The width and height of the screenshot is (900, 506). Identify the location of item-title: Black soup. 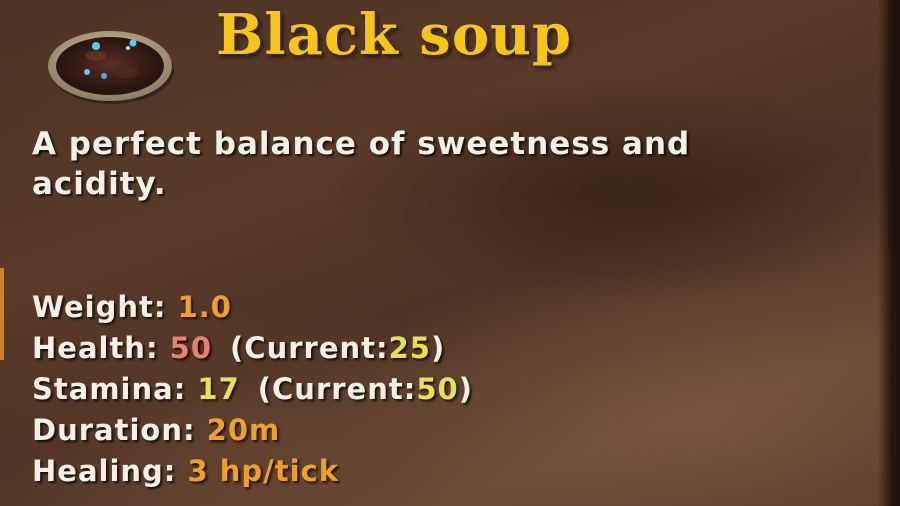
(394, 35).